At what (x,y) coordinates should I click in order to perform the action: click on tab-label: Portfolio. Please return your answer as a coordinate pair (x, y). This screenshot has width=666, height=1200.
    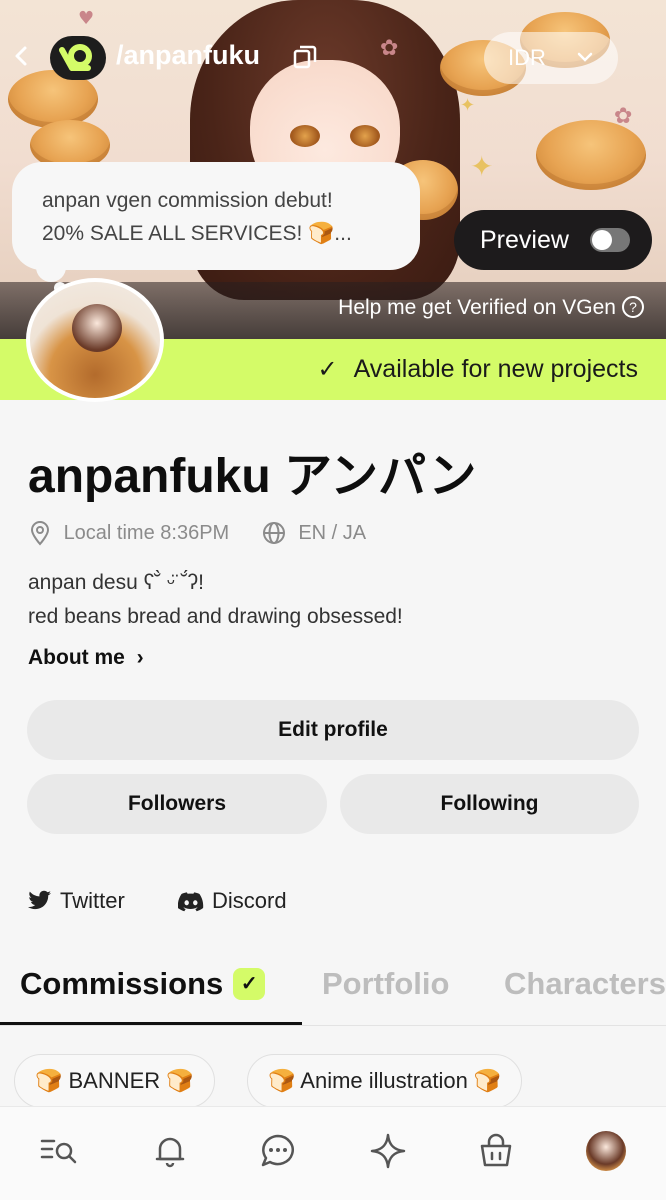
    Looking at the image, I should click on (386, 983).